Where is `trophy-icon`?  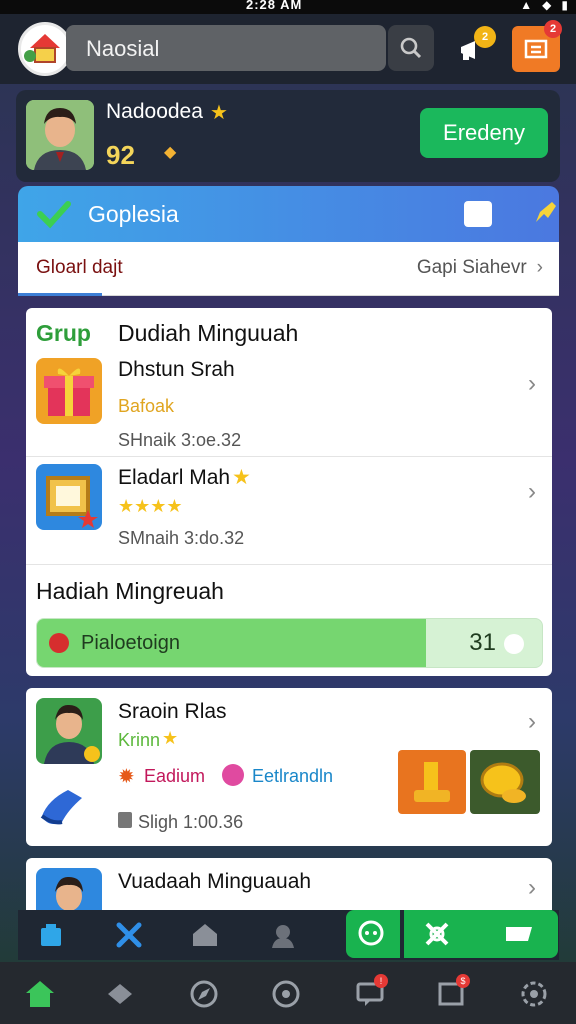
trophy-icon is located at coordinates (432, 782).